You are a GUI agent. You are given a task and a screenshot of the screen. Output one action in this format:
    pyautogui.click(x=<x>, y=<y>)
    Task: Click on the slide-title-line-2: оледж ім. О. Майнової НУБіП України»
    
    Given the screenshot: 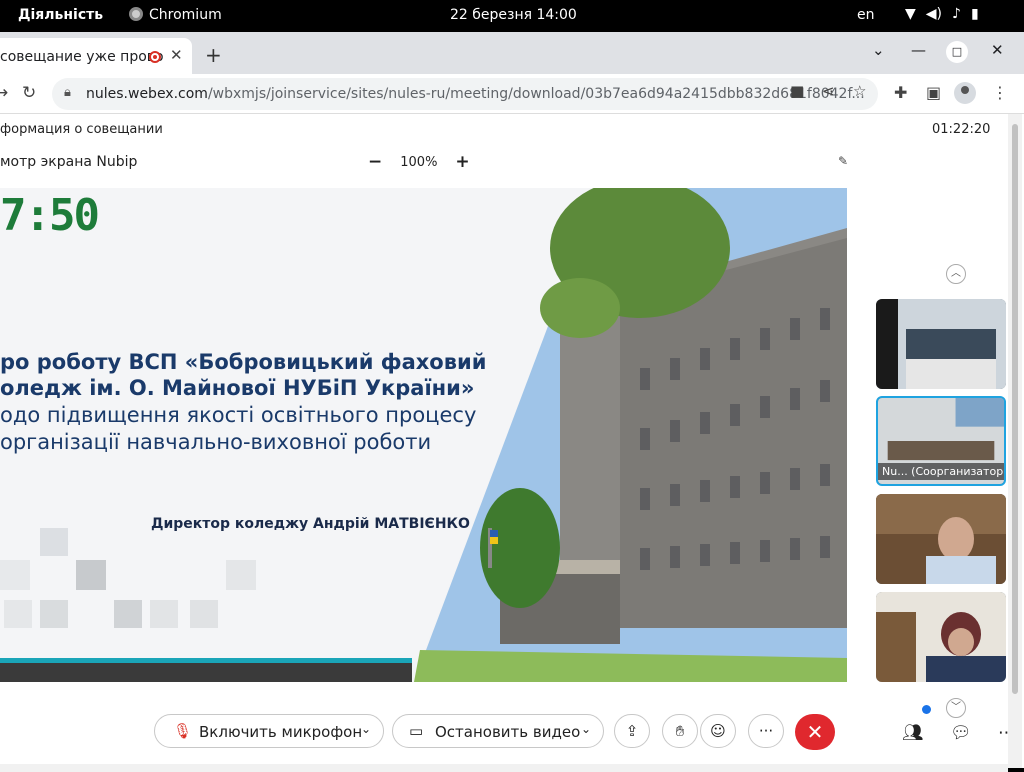 What is the action you would take?
    pyautogui.click(x=237, y=388)
    